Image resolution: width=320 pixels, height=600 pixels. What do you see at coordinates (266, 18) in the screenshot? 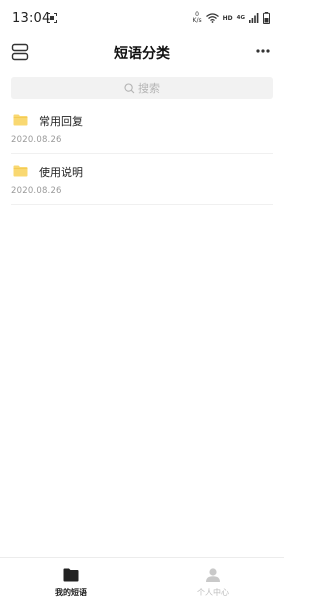
I see `battery-icon` at bounding box center [266, 18].